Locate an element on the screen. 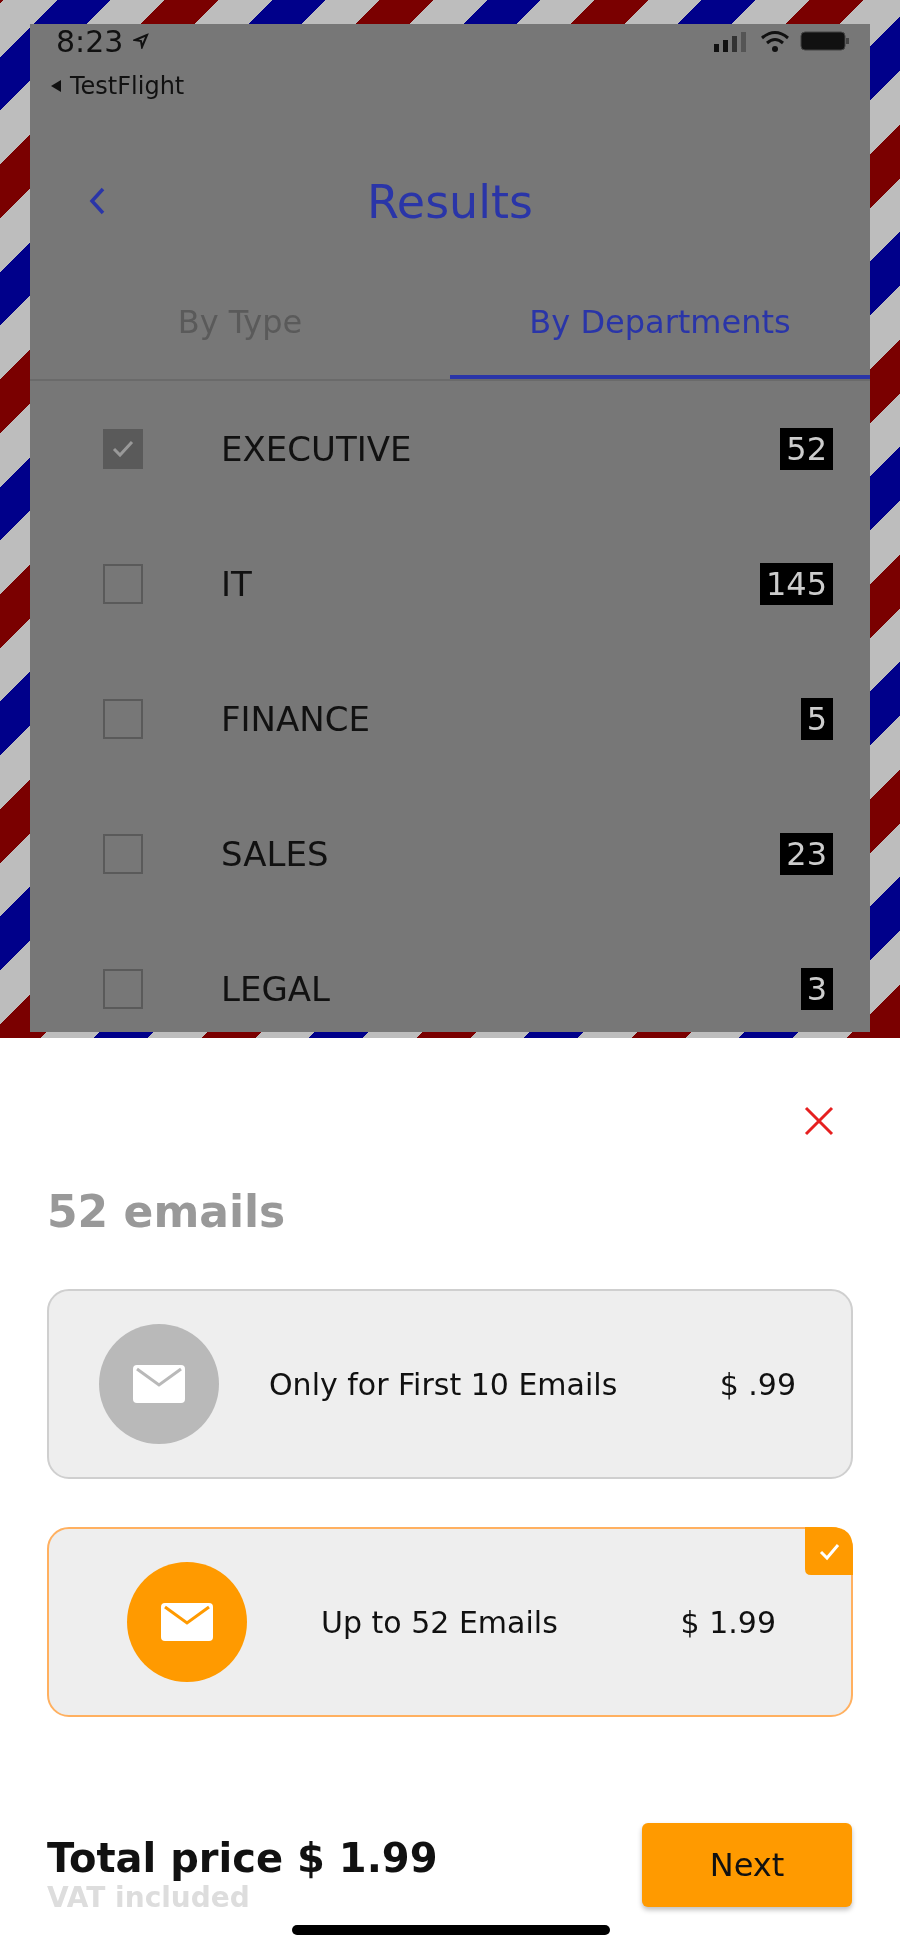 This screenshot has height=1953, width=900. back-icon is located at coordinates (97, 201).